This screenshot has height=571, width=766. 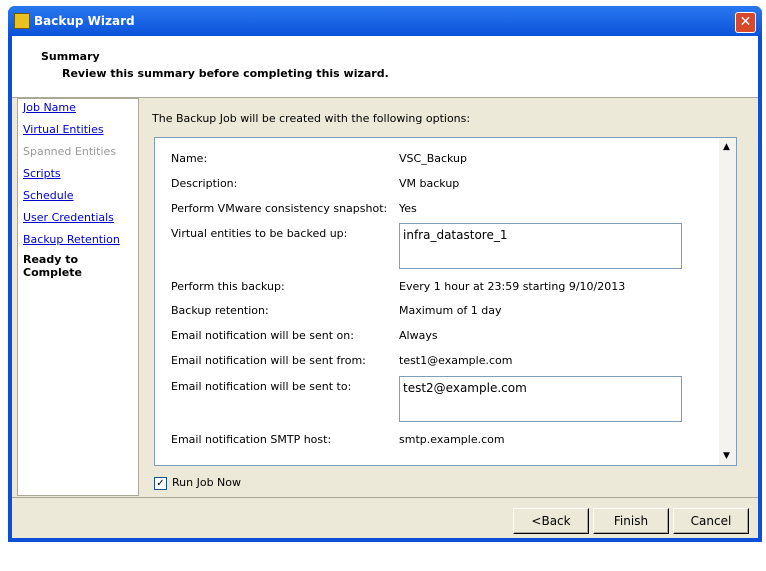 What do you see at coordinates (22, 21) in the screenshot?
I see `app-icon` at bounding box center [22, 21].